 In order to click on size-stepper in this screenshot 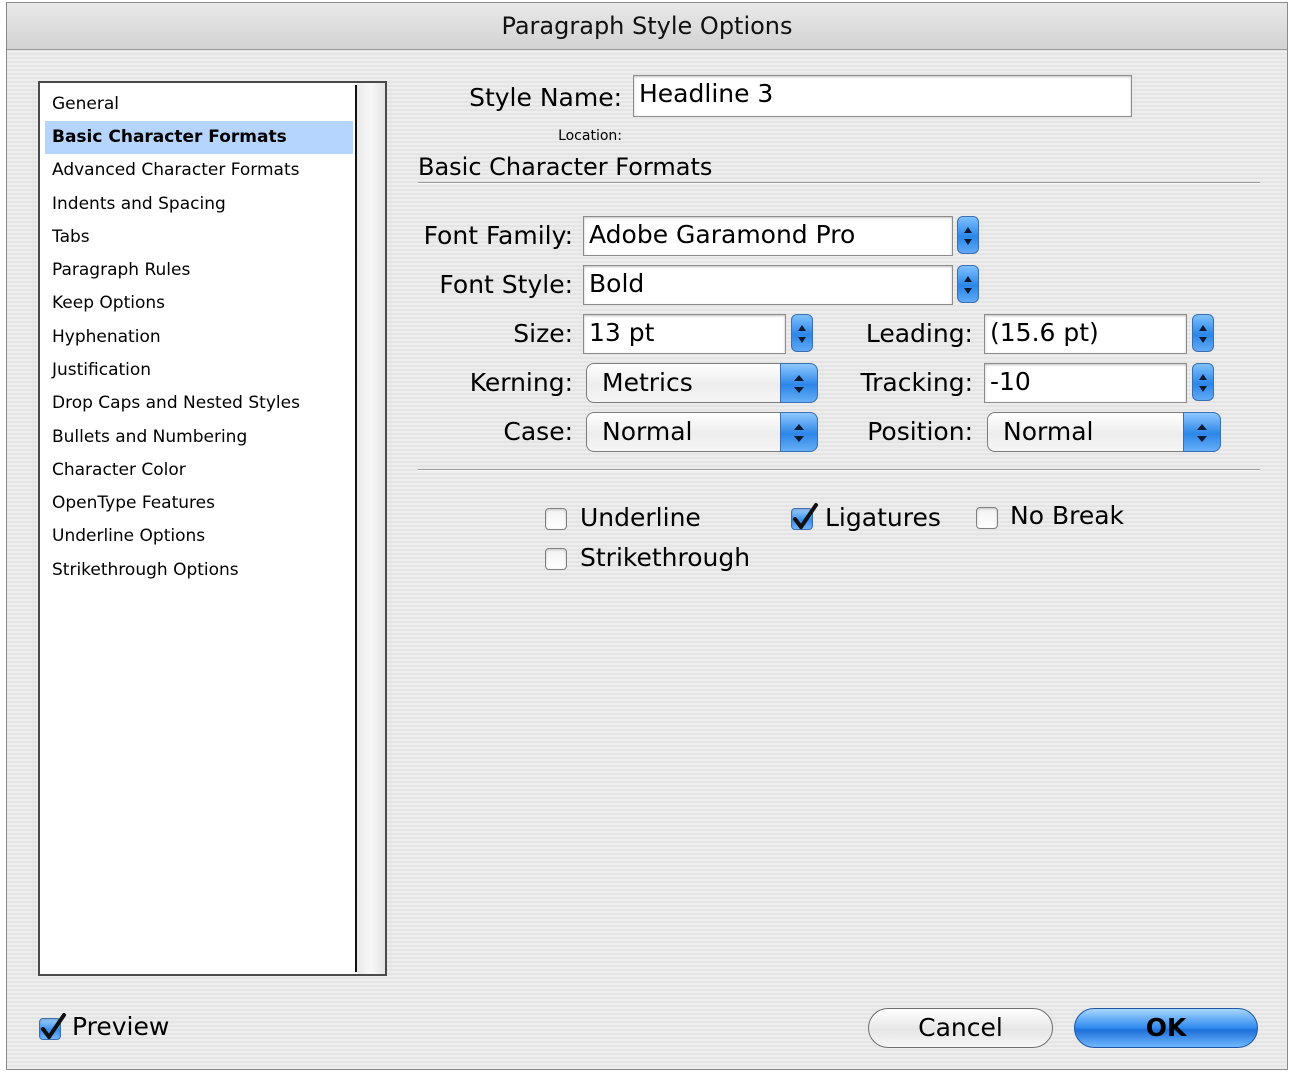, I will do `click(802, 333)`.